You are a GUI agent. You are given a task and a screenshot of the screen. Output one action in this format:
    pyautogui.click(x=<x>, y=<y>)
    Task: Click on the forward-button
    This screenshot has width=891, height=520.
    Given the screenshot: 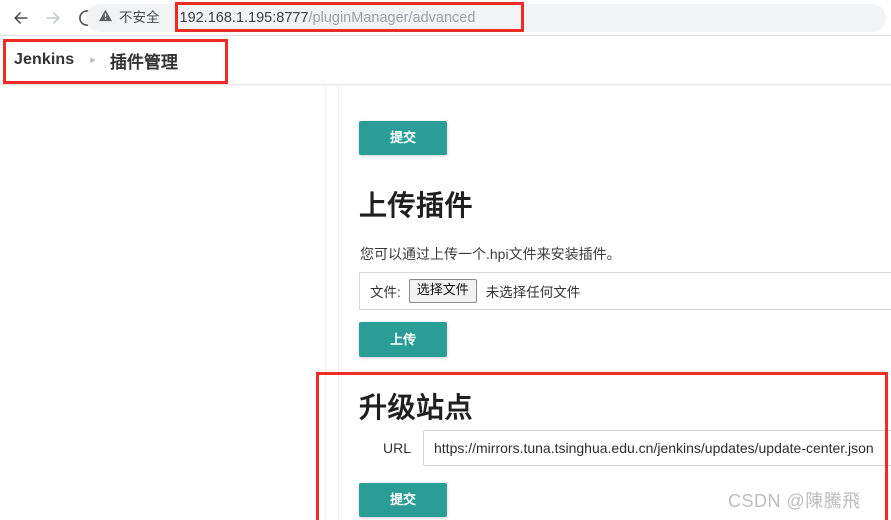 What is the action you would take?
    pyautogui.click(x=53, y=18)
    